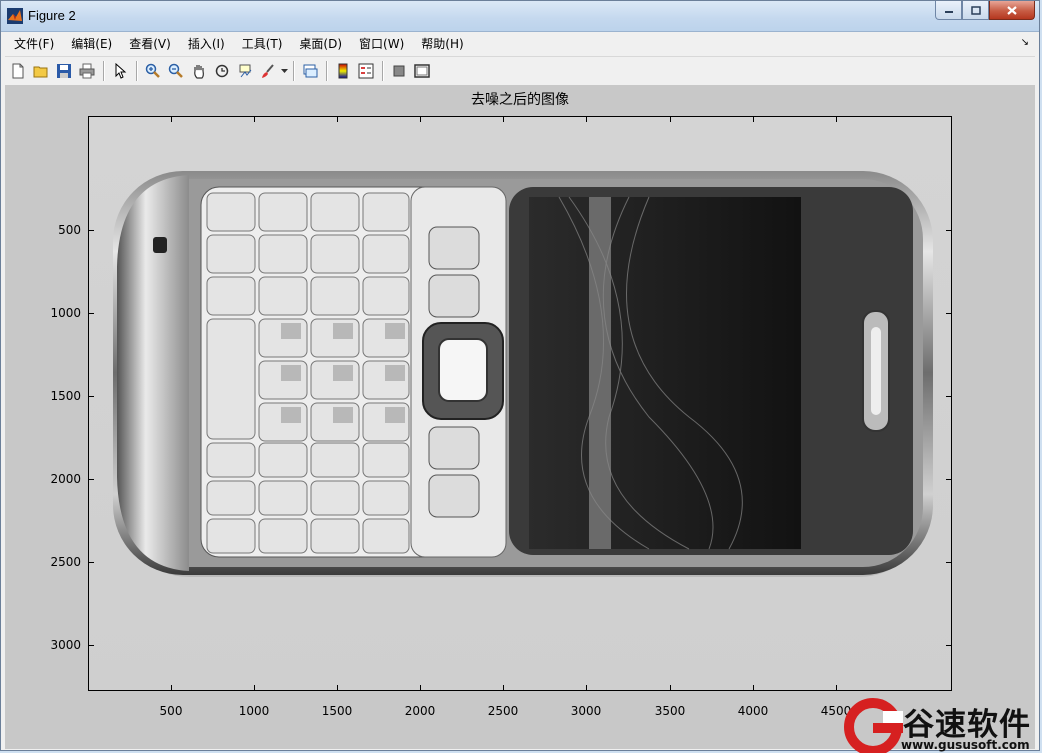 Image resolution: width=1042 pixels, height=753 pixels. I want to click on menu-file: 文件(F), so click(33, 43).